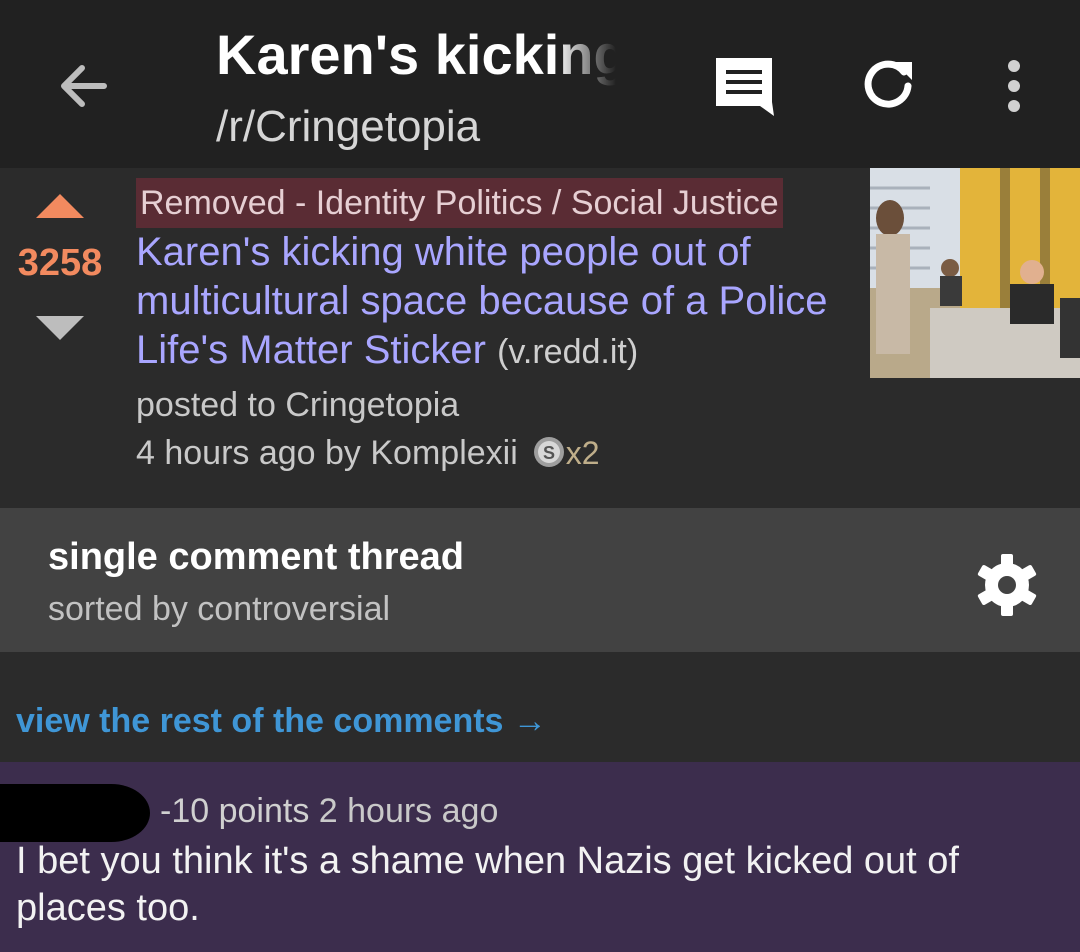 The image size is (1080, 952). What do you see at coordinates (256, 557) in the screenshot?
I see `thread-title: single comment thread` at bounding box center [256, 557].